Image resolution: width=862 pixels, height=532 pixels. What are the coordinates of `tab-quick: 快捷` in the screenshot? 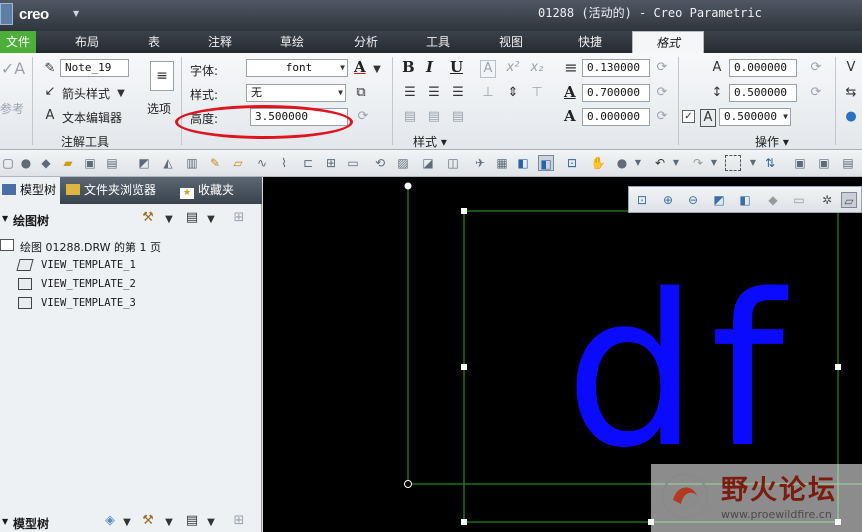 It's located at (590, 42).